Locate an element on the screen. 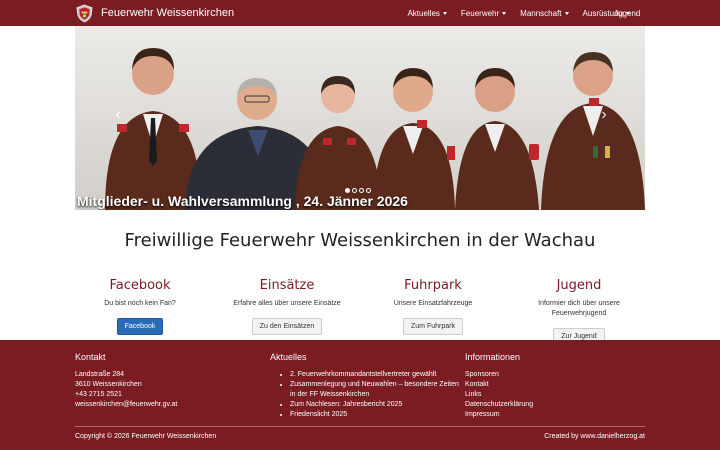  carousel-prev-button: ‹ is located at coordinates (118, 114).